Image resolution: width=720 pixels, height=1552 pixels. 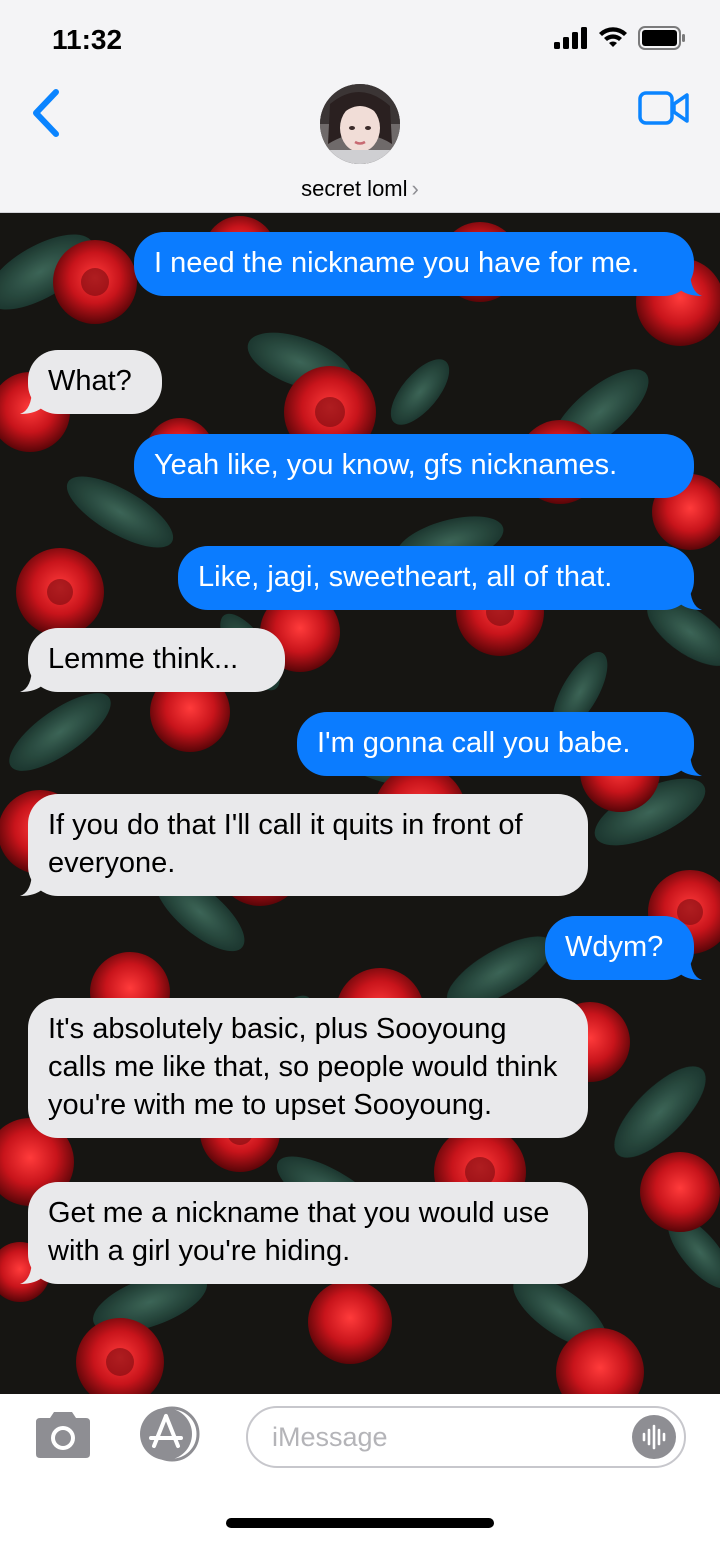 I want to click on message-sent: I need the nickname you have for me., so click(x=418, y=264).